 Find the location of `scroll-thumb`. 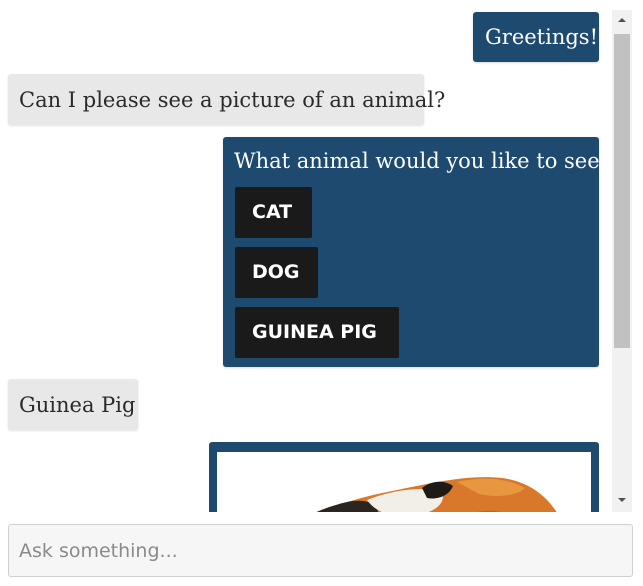

scroll-thumb is located at coordinates (622, 191).